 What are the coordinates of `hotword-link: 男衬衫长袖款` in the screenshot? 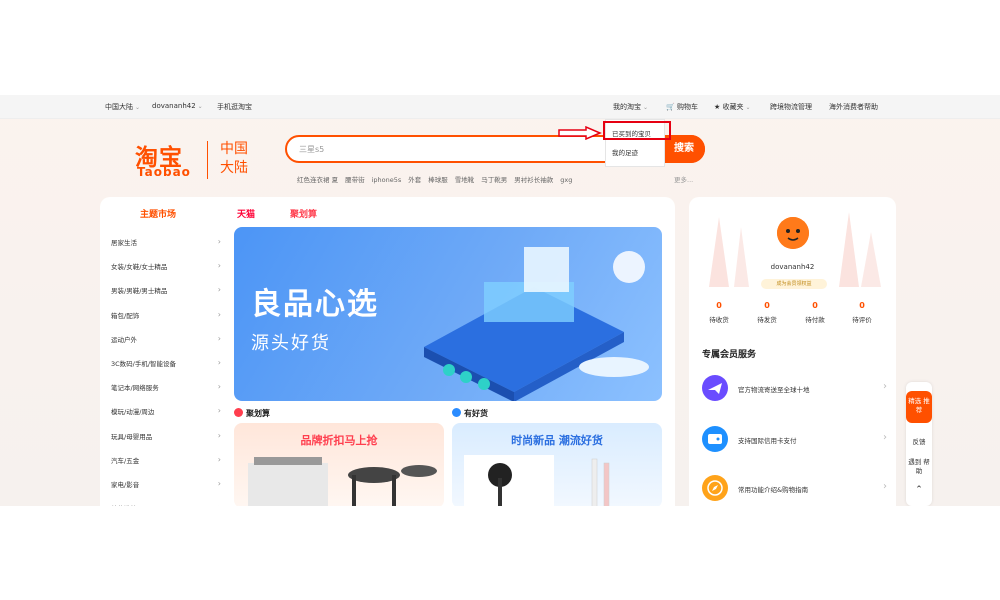 It's located at (533, 180).